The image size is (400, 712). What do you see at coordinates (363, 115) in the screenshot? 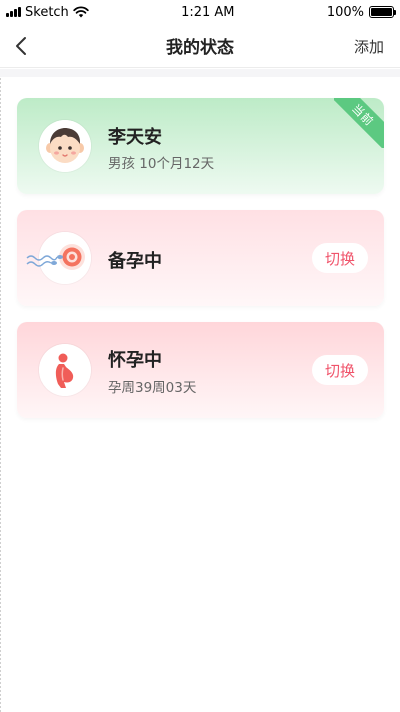
I see `current-badge-label: 当前` at bounding box center [363, 115].